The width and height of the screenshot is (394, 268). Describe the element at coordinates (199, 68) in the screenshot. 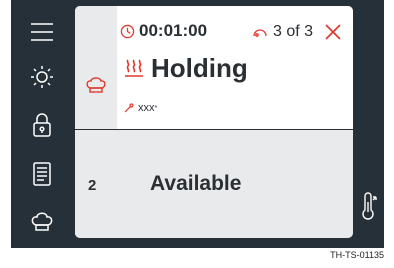

I see `status-label: Holding` at that location.